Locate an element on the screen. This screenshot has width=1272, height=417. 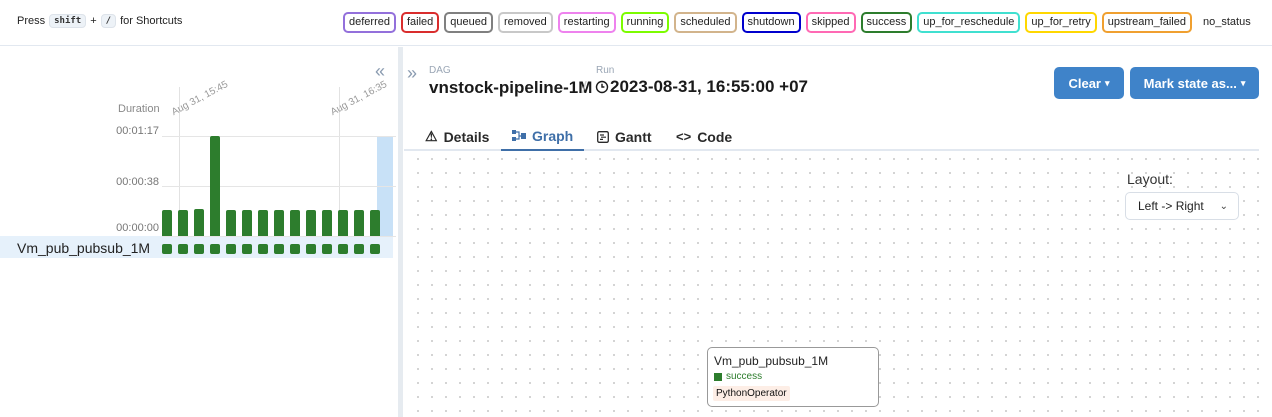
state-badge-upstream-failed: upstream_failed is located at coordinates (1146, 22).